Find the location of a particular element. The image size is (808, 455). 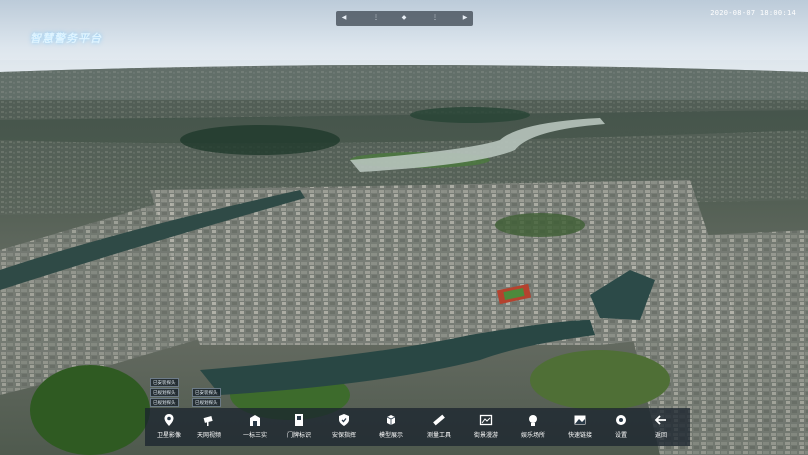

location-pin-icon is located at coordinates (169, 420).